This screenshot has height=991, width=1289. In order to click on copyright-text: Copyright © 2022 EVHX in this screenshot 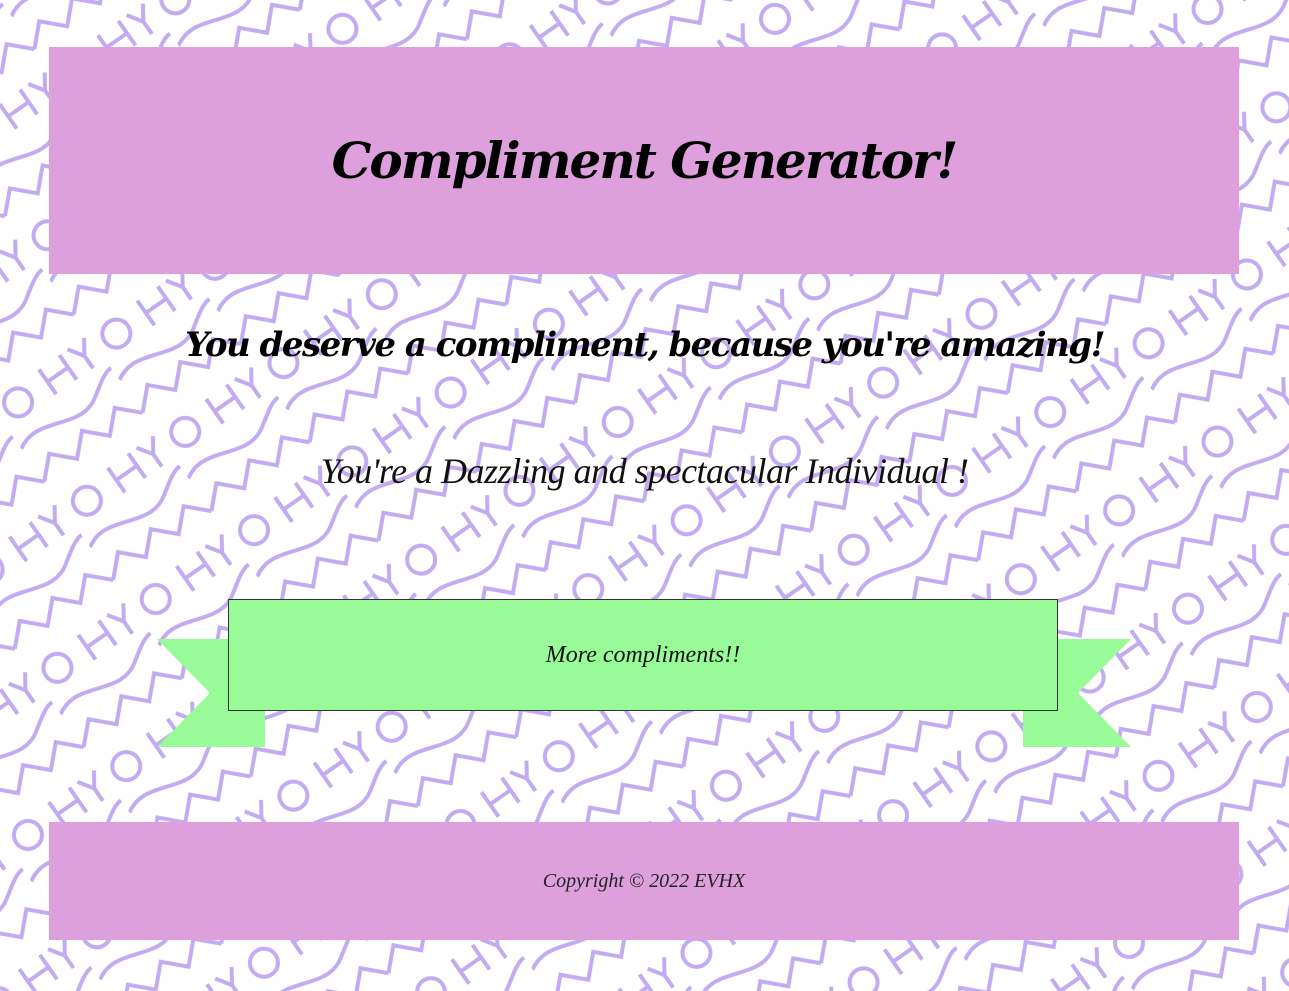, I will do `click(644, 880)`.